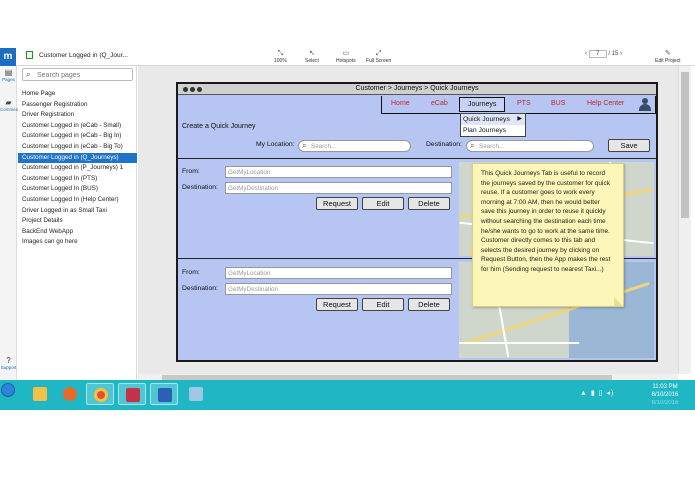  I want to click on page-list-item: Customer Logged in (eCab - Big In), so click(77, 136).